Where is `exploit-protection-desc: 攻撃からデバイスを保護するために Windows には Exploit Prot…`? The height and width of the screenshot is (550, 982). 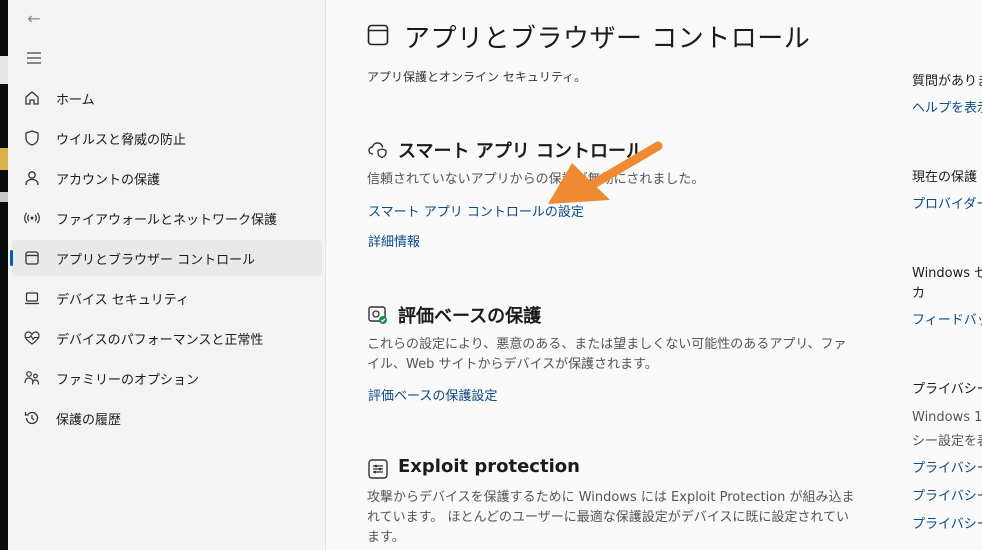
exploit-protection-desc: 攻撃からデバイスを保護するために Windows には Exploit Prot… is located at coordinates (611, 517).